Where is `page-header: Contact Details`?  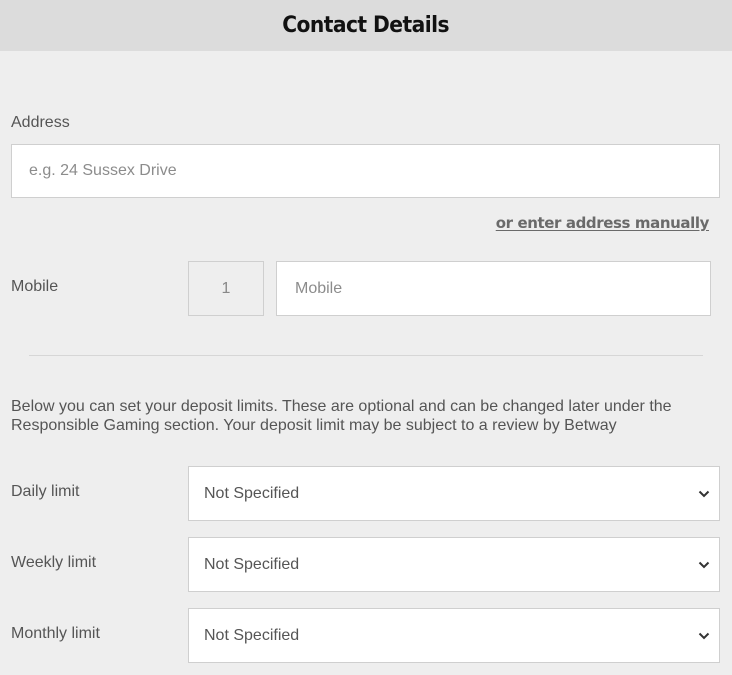 page-header: Contact Details is located at coordinates (366, 25).